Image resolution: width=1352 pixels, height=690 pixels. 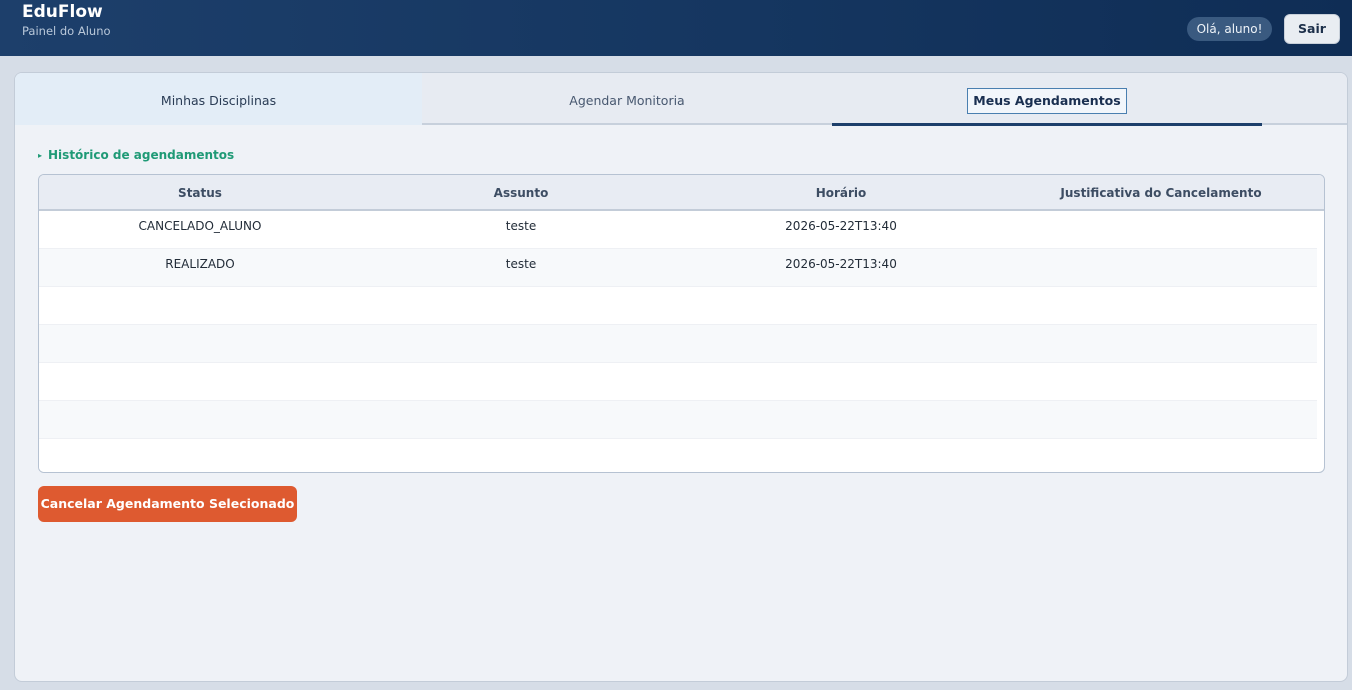 What do you see at coordinates (167, 504) in the screenshot?
I see `cancel-appointment-button: Cancelar Agendamento Selecionado` at bounding box center [167, 504].